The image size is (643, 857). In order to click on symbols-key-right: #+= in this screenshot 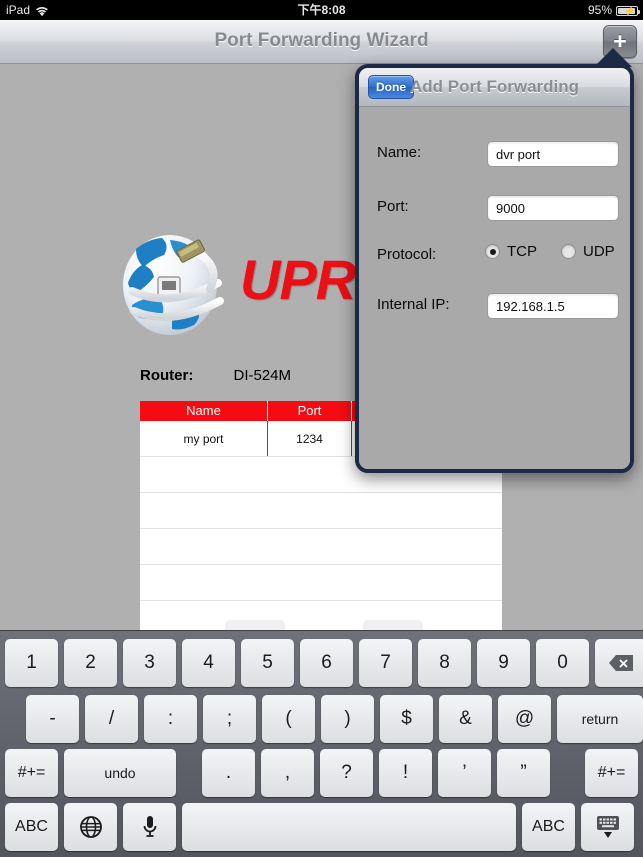, I will do `click(611, 773)`.